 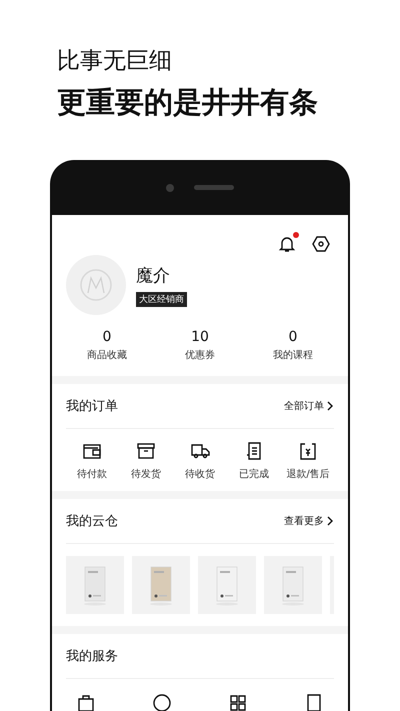 I want to click on user-name: 魔介, so click(x=153, y=275).